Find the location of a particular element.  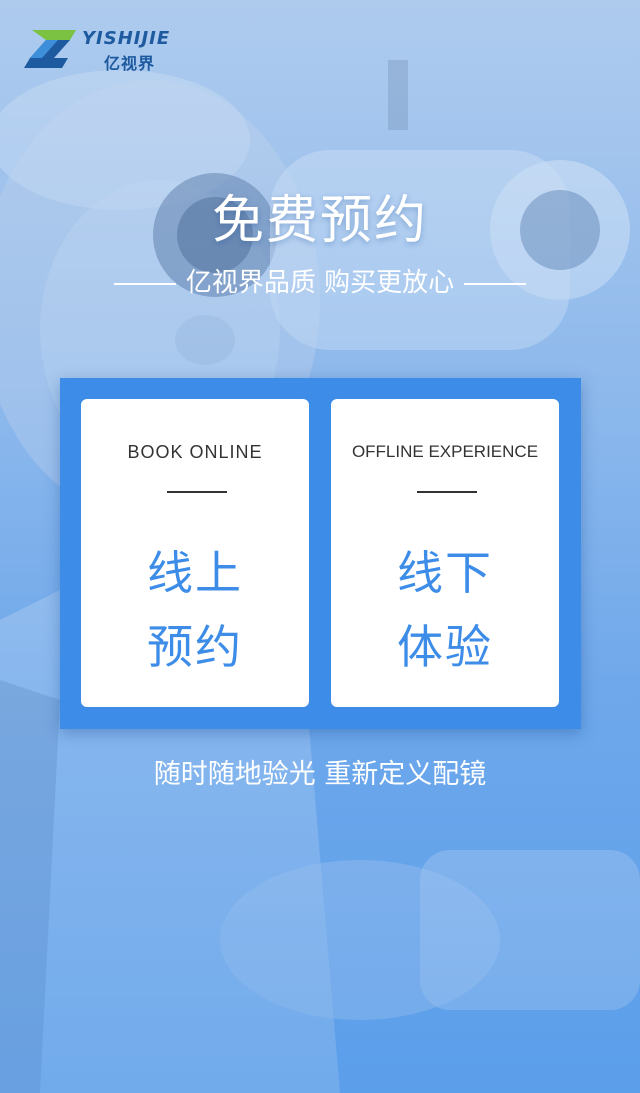

subtitle-divider-left is located at coordinates (144, 283).